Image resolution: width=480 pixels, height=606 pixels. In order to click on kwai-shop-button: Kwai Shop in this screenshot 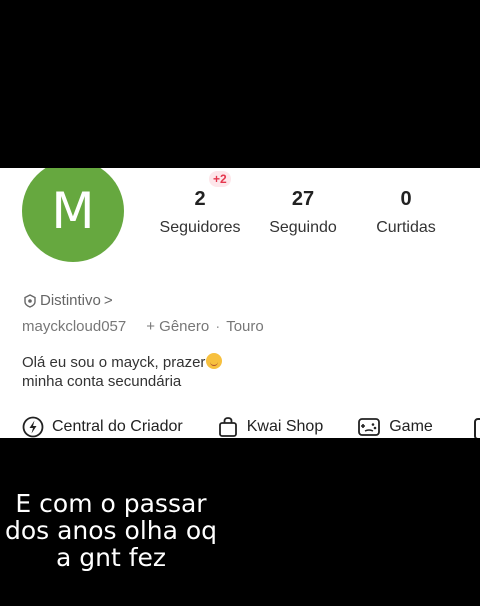, I will do `click(270, 427)`.